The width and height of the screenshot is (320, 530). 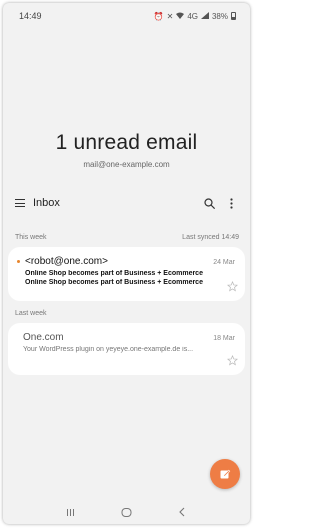 What do you see at coordinates (71, 512) in the screenshot?
I see `recents-icon` at bounding box center [71, 512].